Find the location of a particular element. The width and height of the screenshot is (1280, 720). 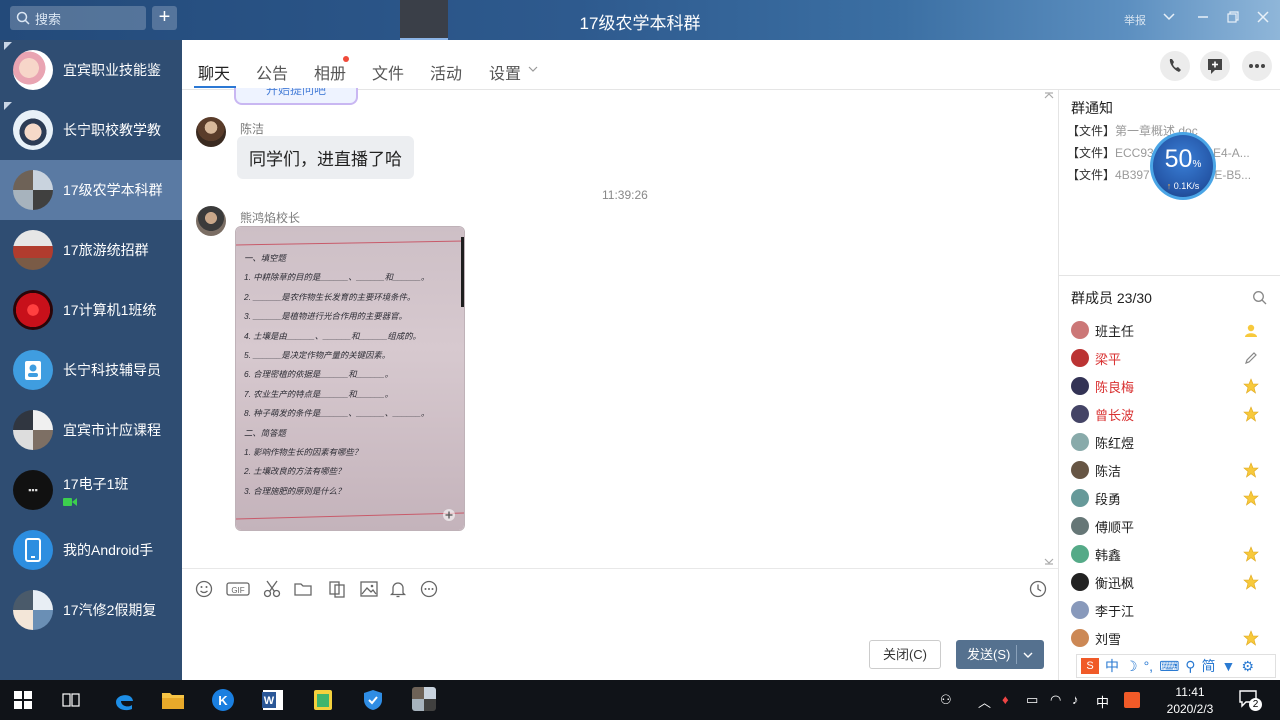

member-row: 梁平 is located at coordinates (1171, 358).